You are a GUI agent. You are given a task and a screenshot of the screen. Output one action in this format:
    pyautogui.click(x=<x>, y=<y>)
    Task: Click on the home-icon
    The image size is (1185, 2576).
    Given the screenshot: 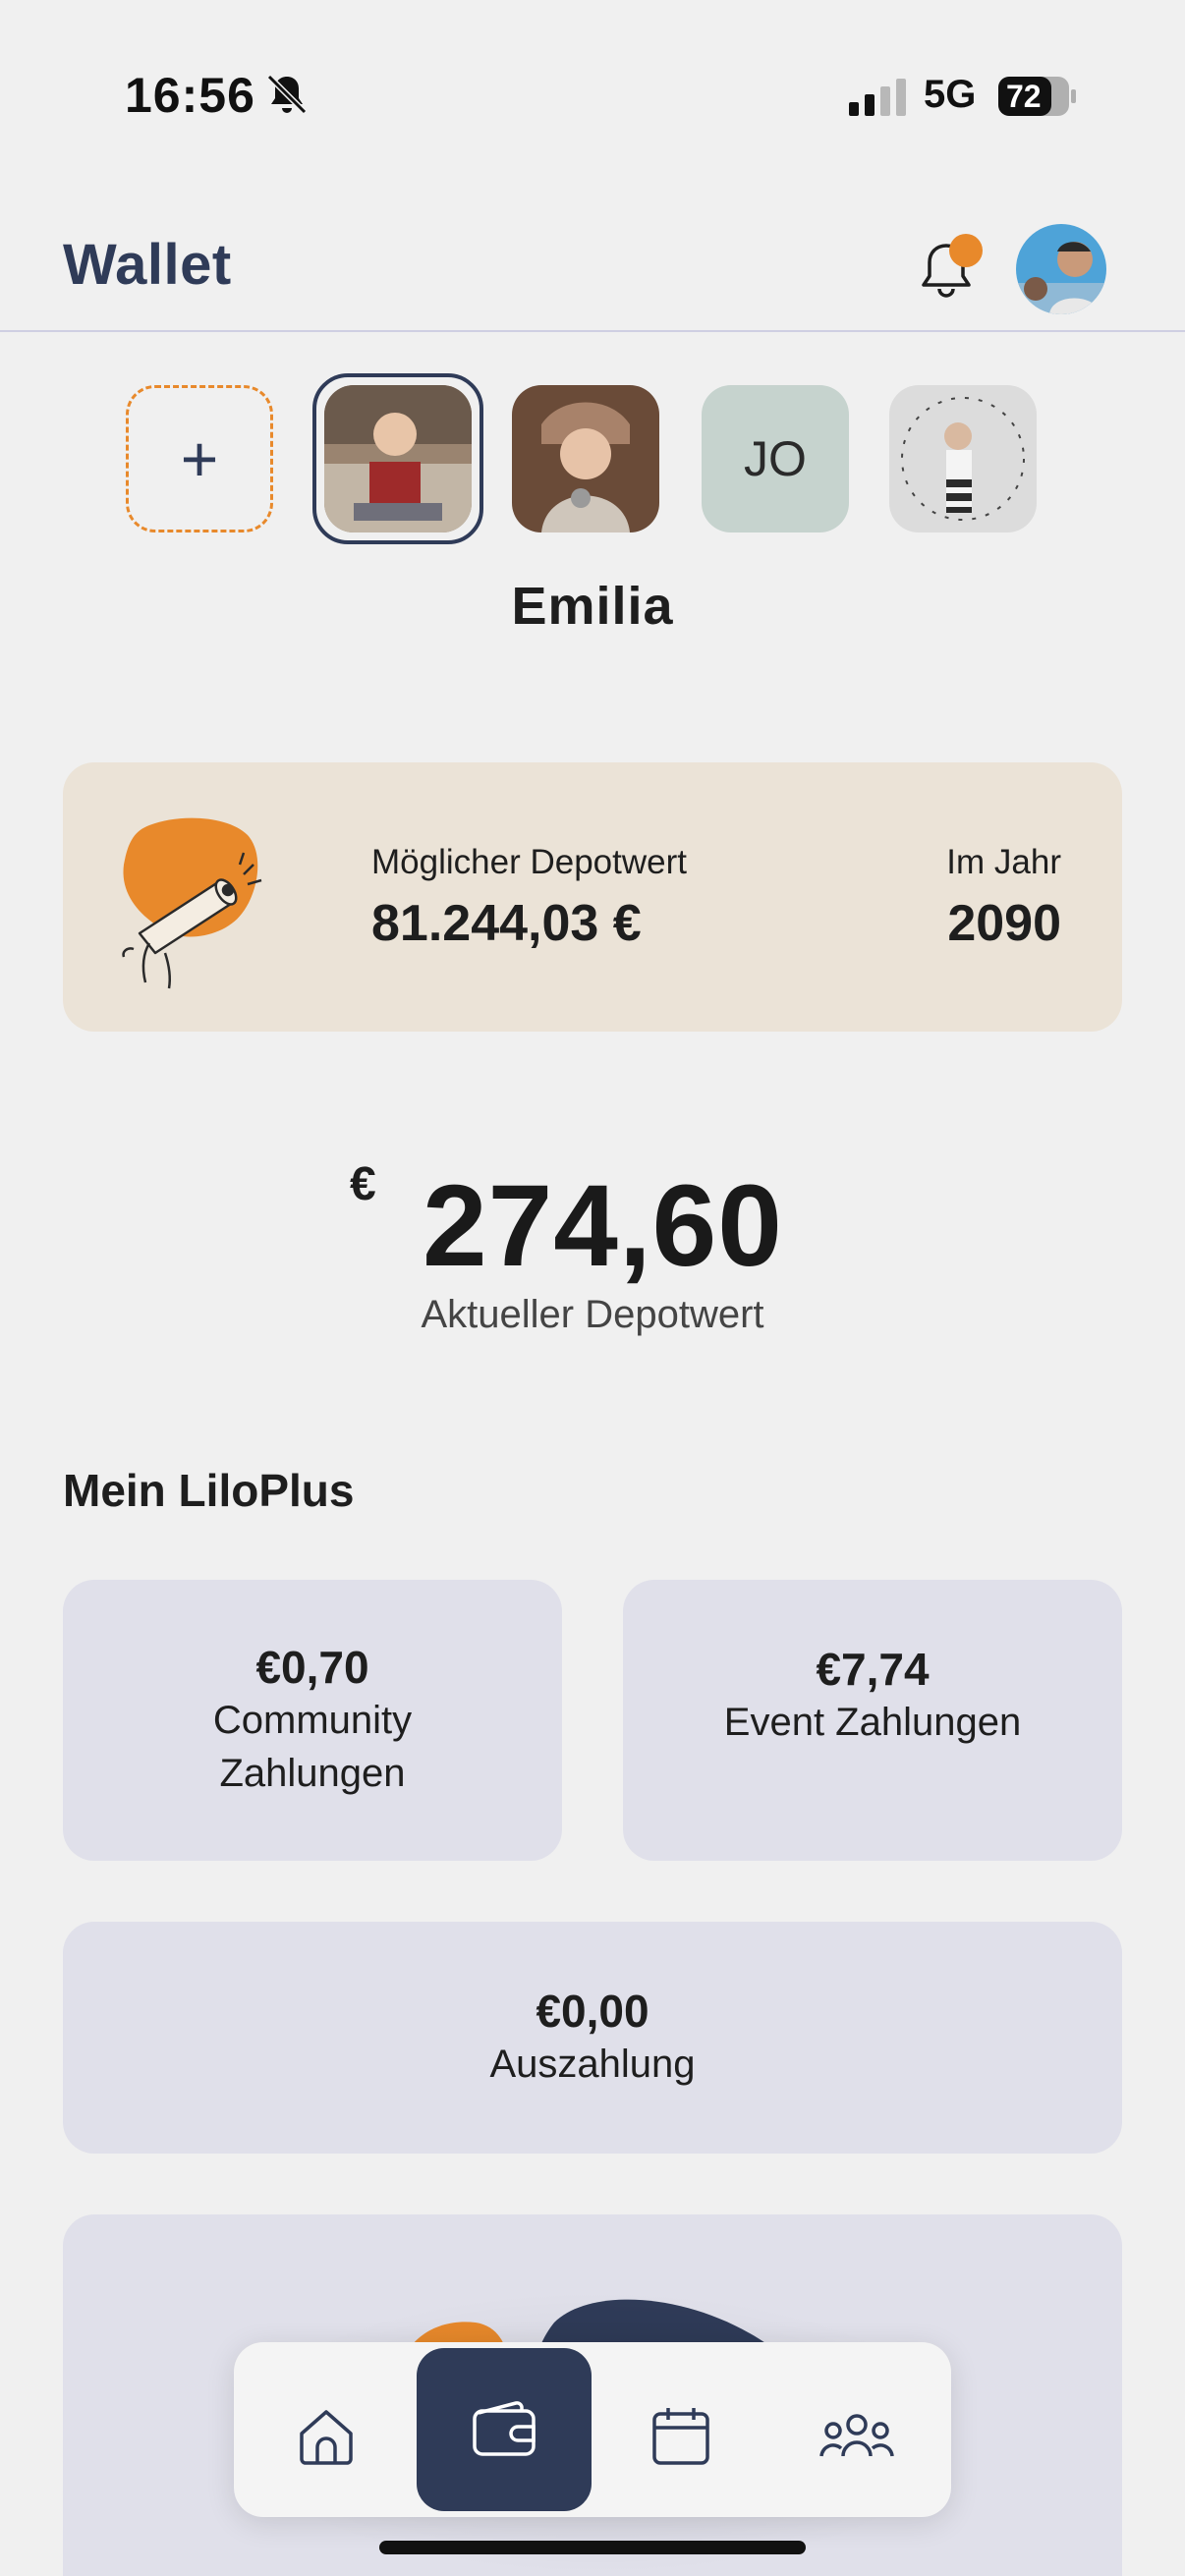 What is the action you would take?
    pyautogui.click(x=326, y=2437)
    